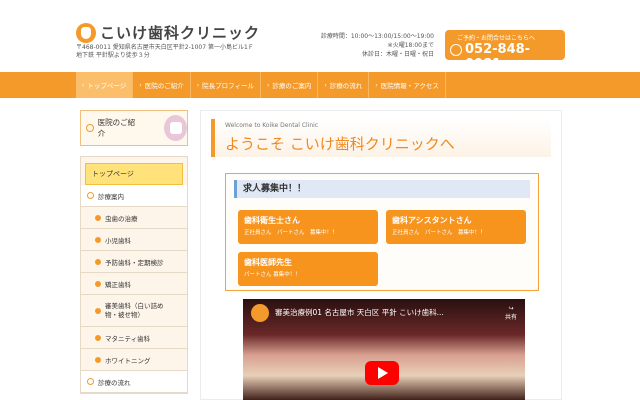 Image resolution: width=640 pixels, height=400 pixels. I want to click on sidebar-item-label: 予防歯科・定期検診, so click(134, 262).